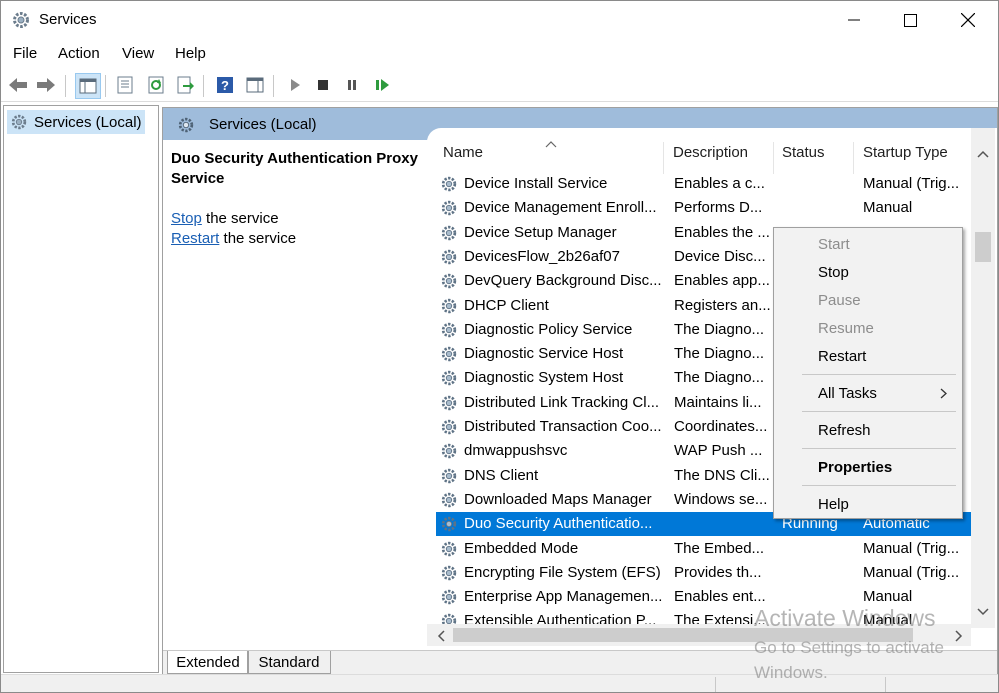 This screenshot has width=999, height=693. I want to click on context-menu-all-tasks: All Tasks, so click(868, 393).